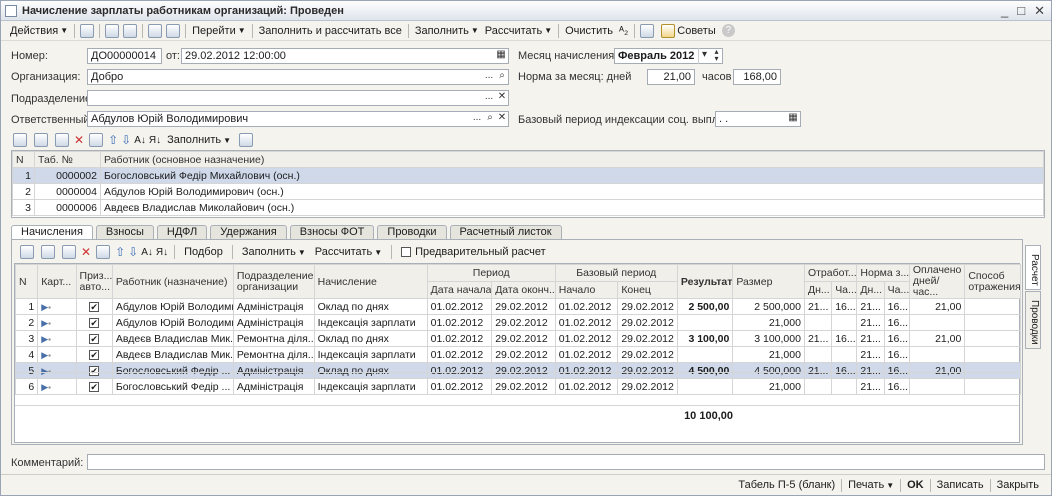  Describe the element at coordinates (199, 140) in the screenshot. I see `workers-fill-menu: Заполнить ▼` at that location.